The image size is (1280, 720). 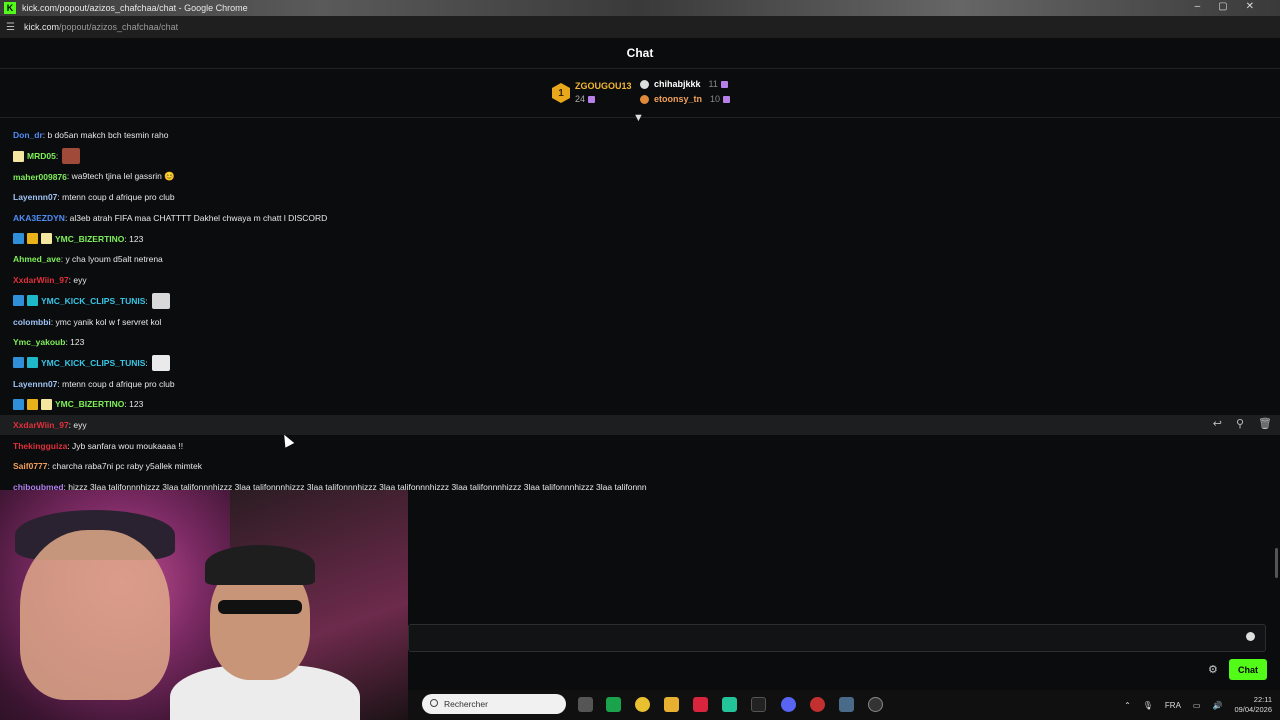 I want to click on task-view-icon, so click(x=585, y=704).